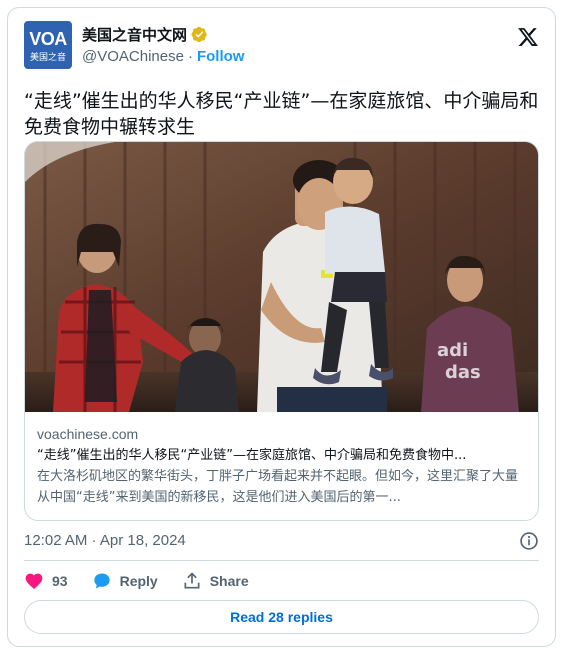  What do you see at coordinates (134, 34) in the screenshot?
I see `display-name: 美国之音中文网` at bounding box center [134, 34].